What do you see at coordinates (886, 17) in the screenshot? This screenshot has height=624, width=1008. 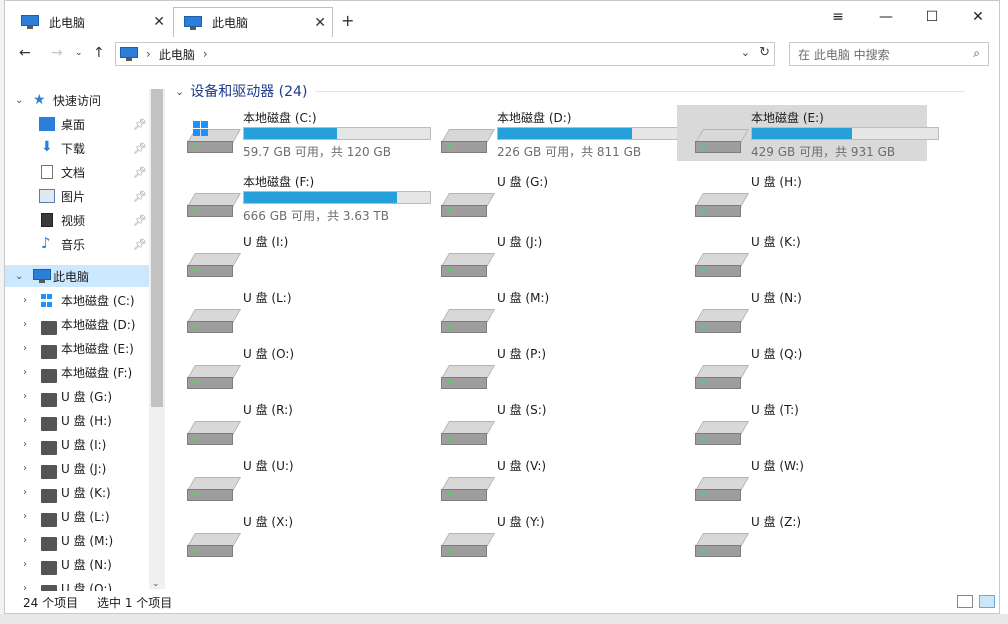 I see `minimize-button: —` at bounding box center [886, 17].